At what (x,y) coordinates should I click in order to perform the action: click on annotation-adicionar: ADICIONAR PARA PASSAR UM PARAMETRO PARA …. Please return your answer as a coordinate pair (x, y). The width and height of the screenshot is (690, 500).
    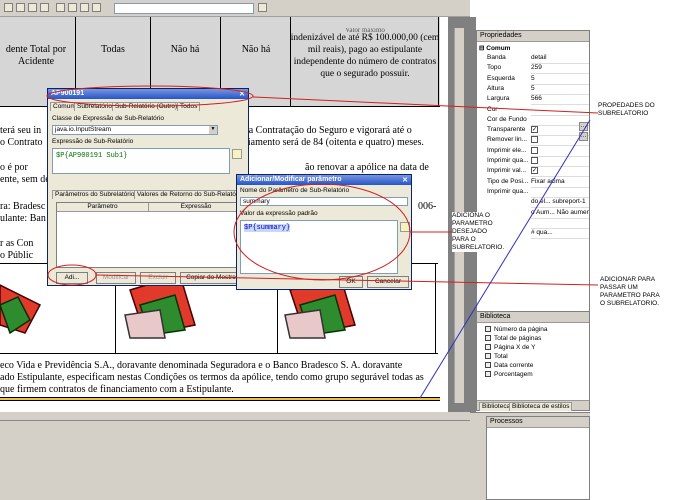
    Looking at the image, I should click on (630, 291).